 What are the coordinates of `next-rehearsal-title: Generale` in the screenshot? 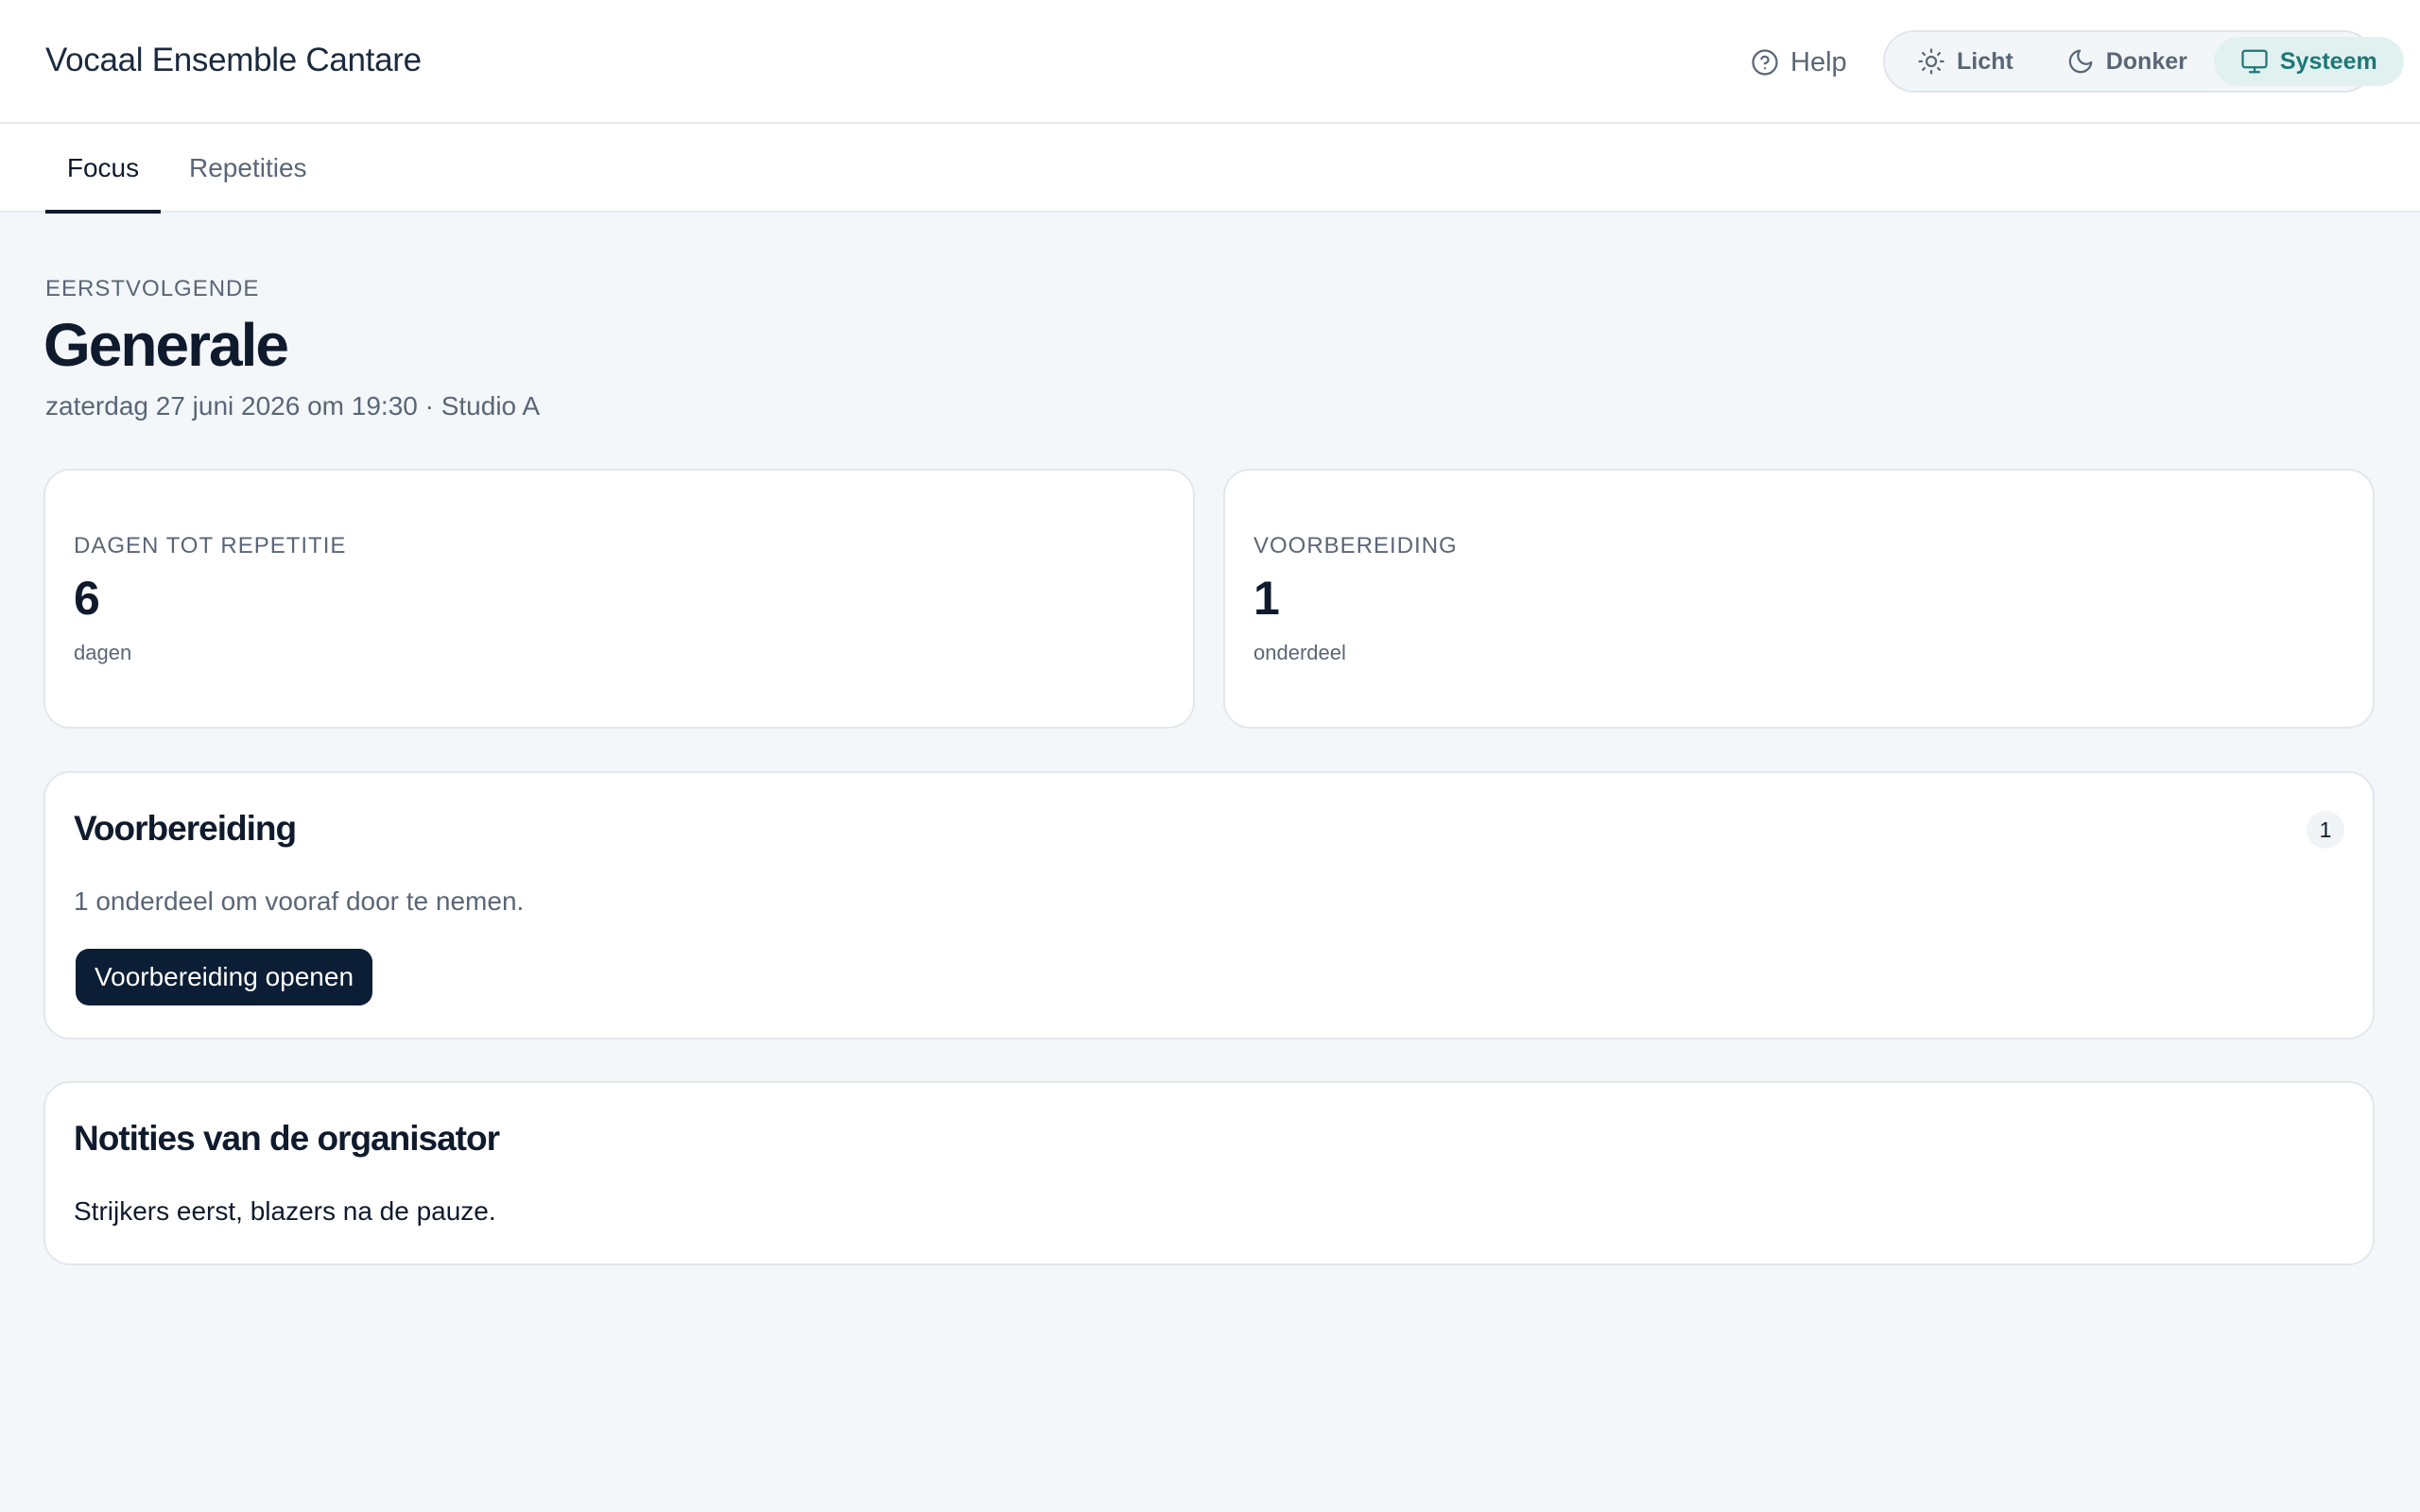 It's located at (166, 345).